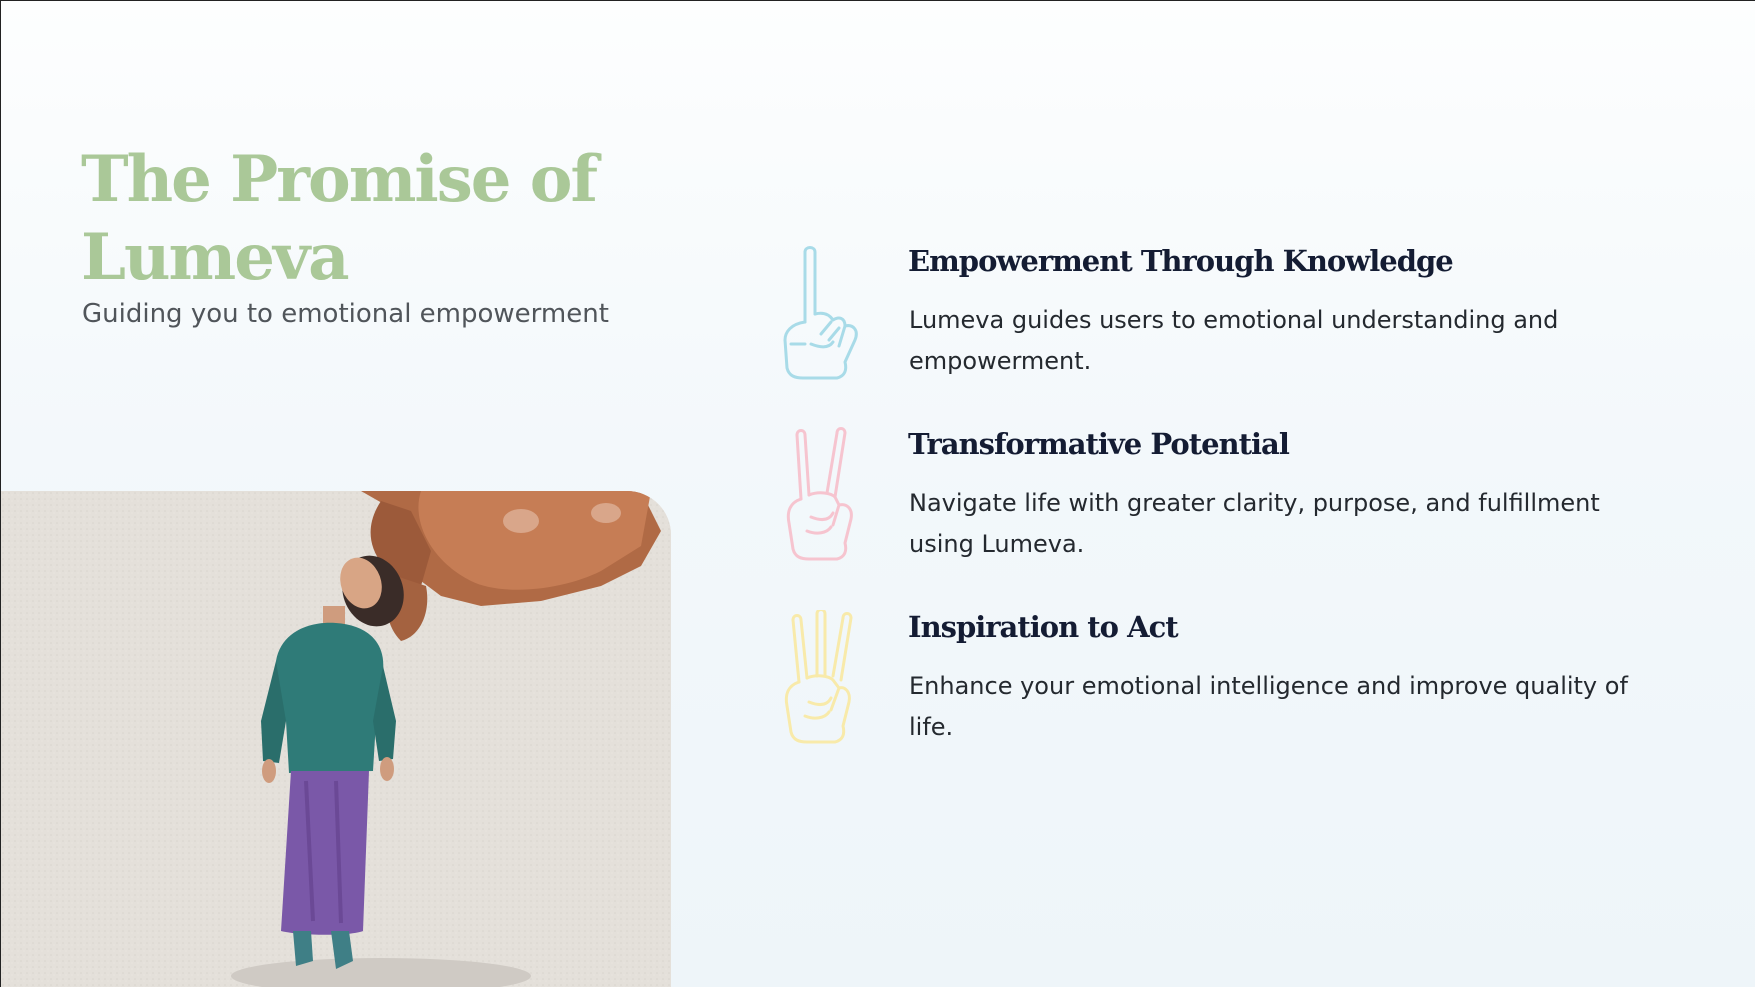  What do you see at coordinates (339, 218) in the screenshot?
I see `page-title: The Promise of Lumeva` at bounding box center [339, 218].